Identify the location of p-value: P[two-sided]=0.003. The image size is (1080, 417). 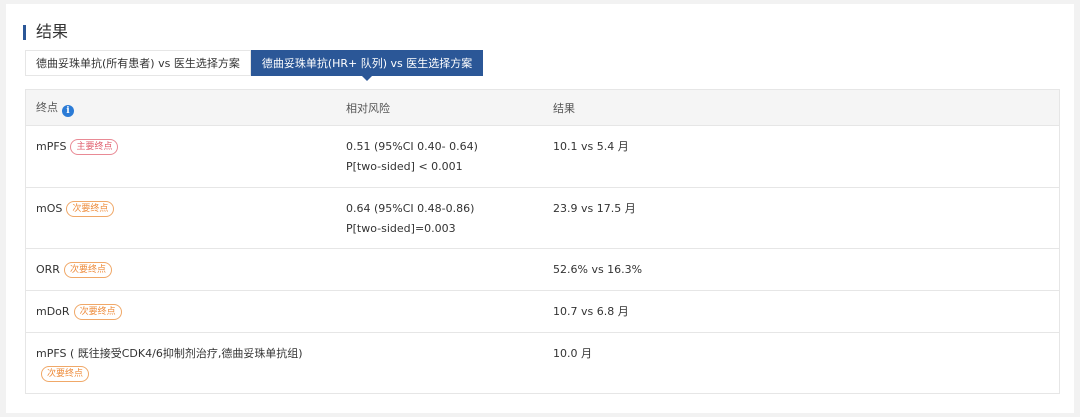
(401, 228).